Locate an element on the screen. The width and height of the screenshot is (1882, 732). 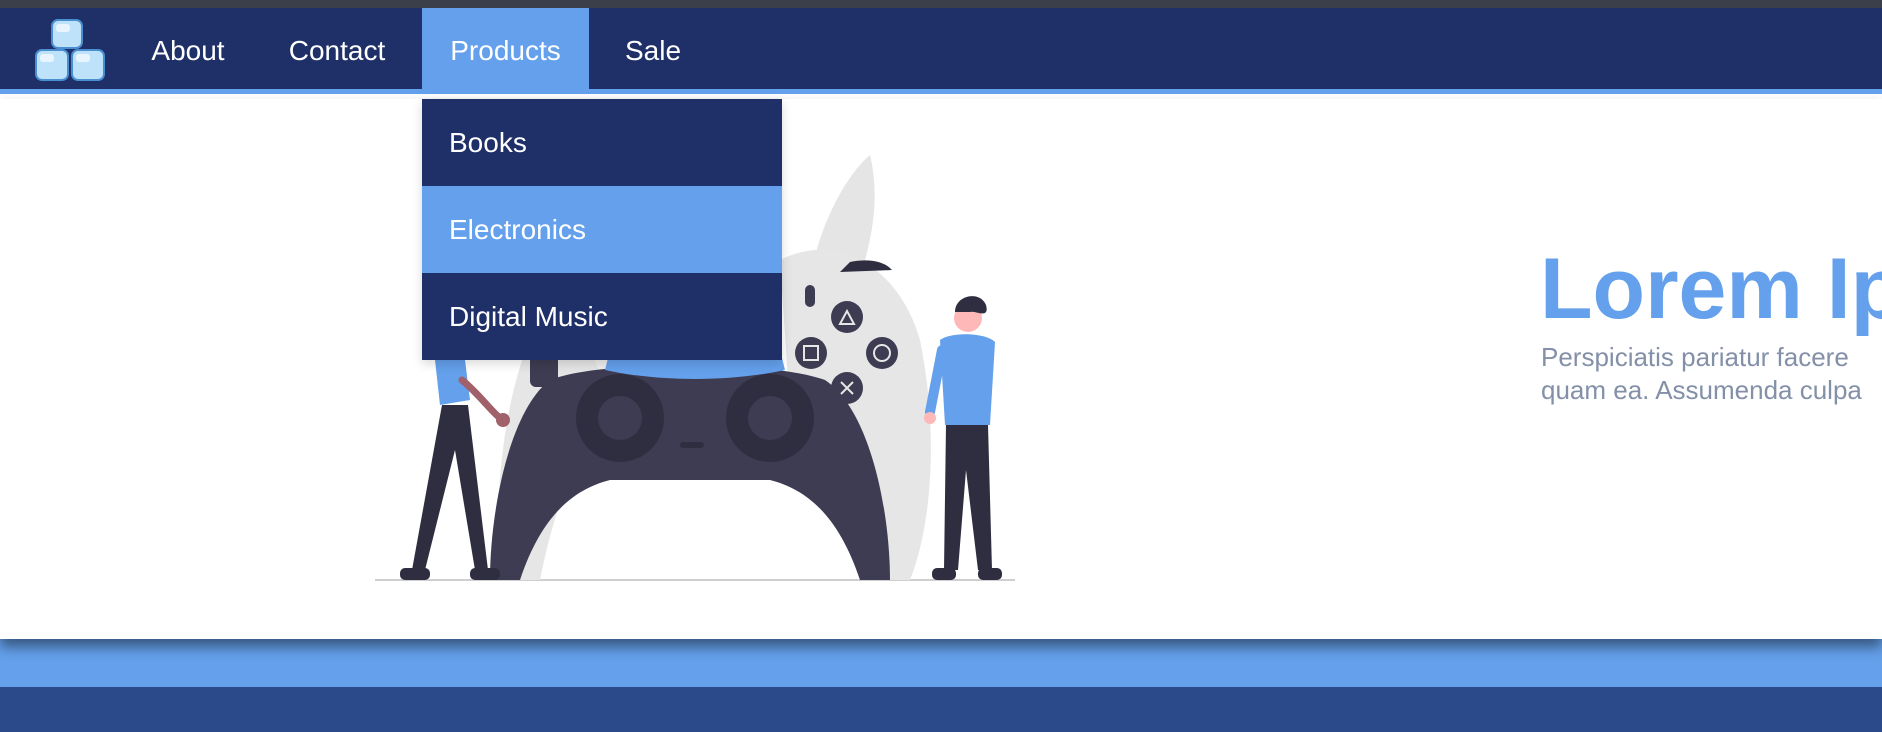
dropdown-item-electronics: Electronics is located at coordinates (602, 229).